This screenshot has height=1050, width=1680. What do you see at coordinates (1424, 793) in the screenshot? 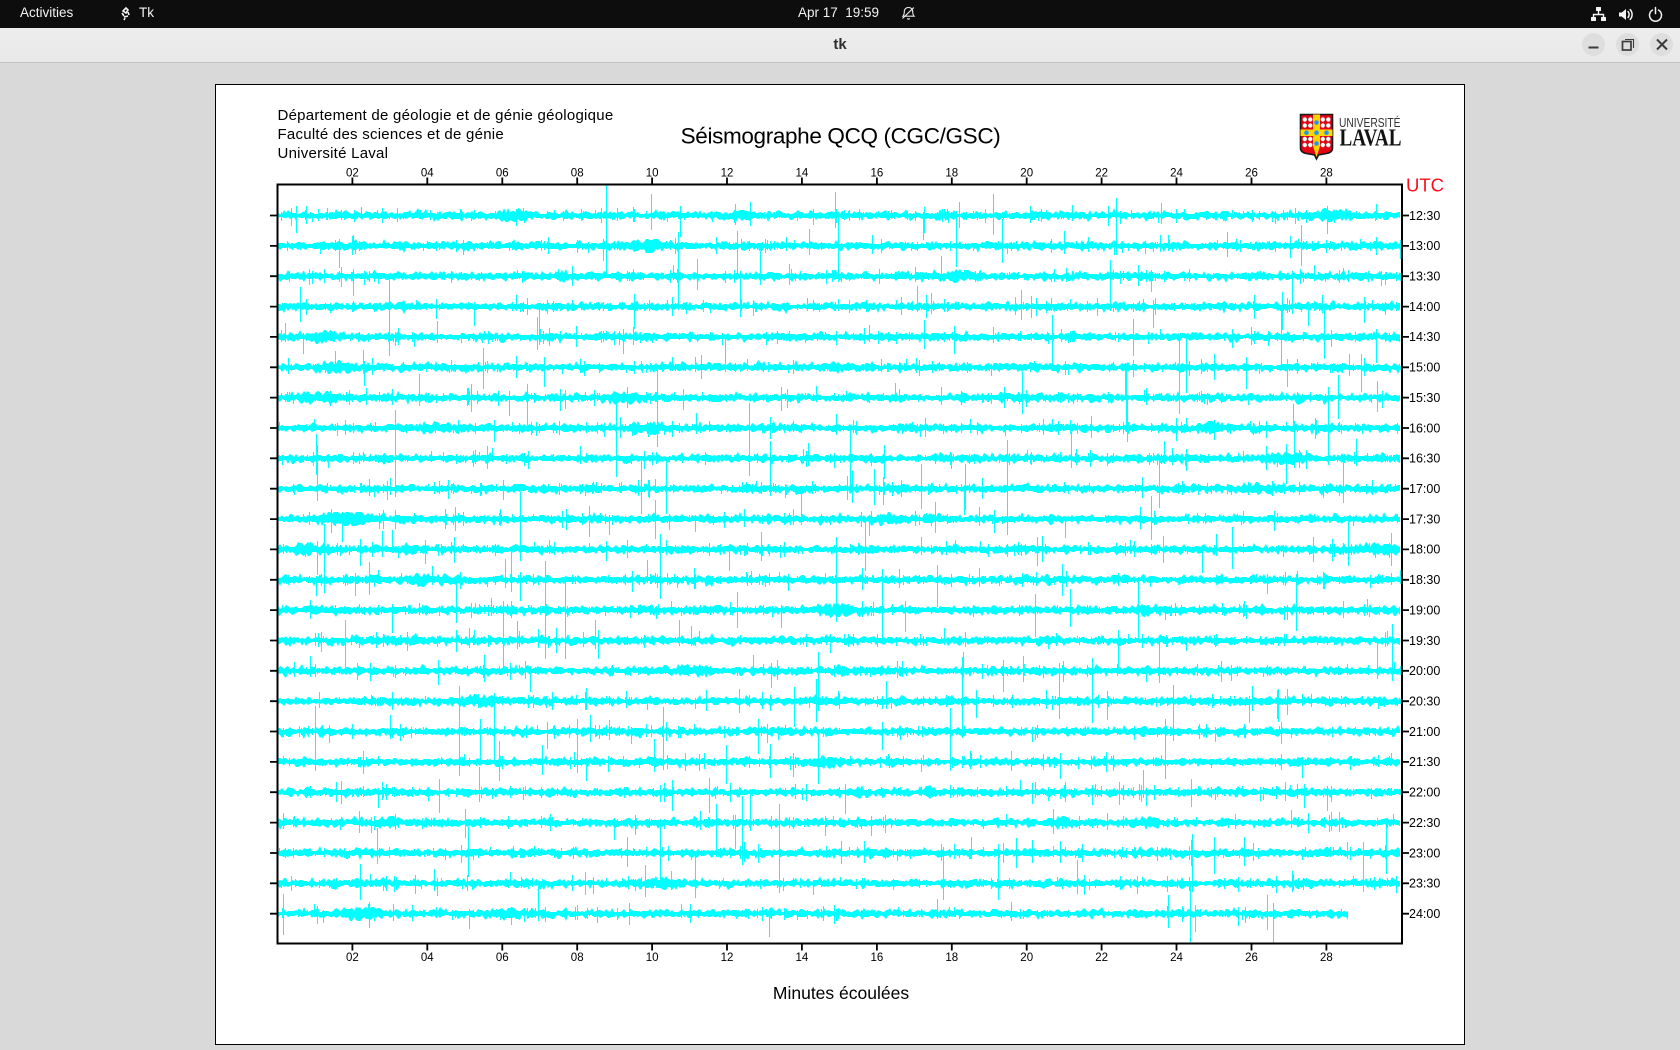
I see `svg-text: 22:00` at bounding box center [1424, 793].